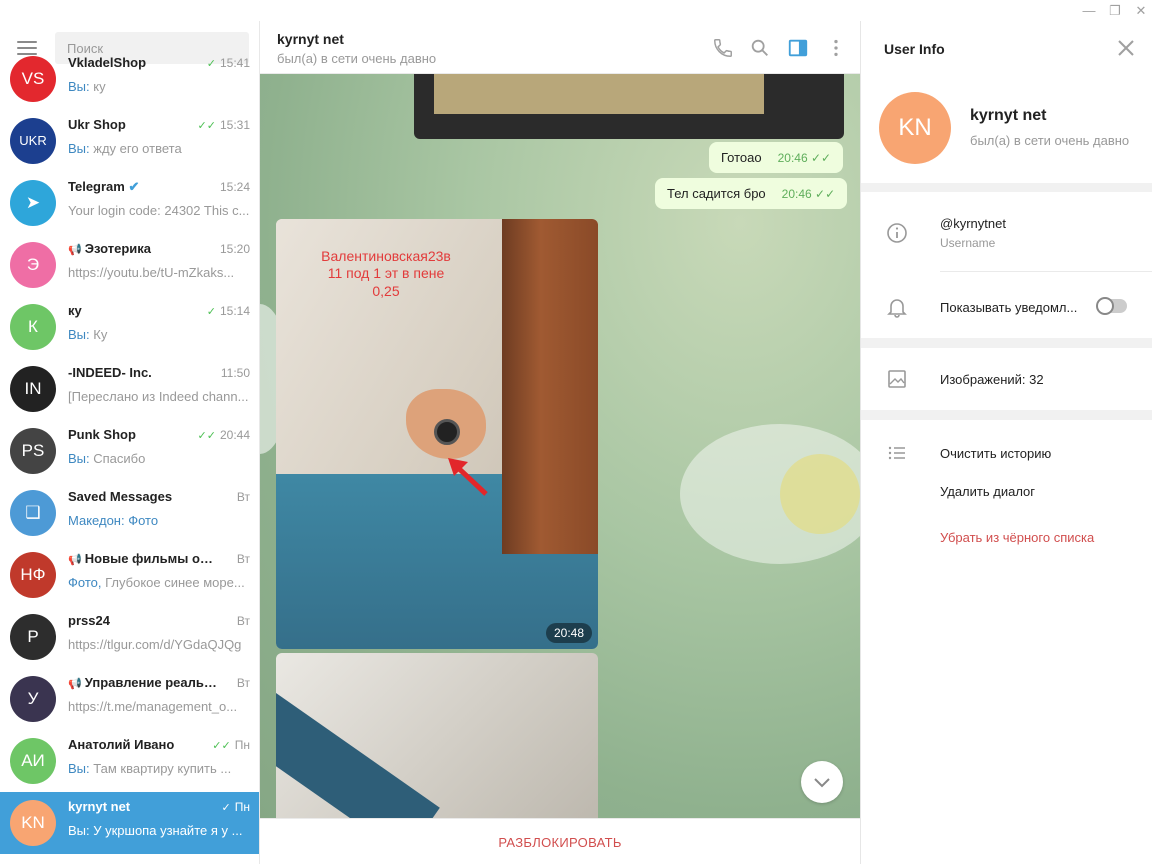 The height and width of the screenshot is (864, 1152). What do you see at coordinates (129, 79) in the screenshot?
I see `chat-item: VS VkladelShop ✓ 15:41 Вы: ку` at bounding box center [129, 79].